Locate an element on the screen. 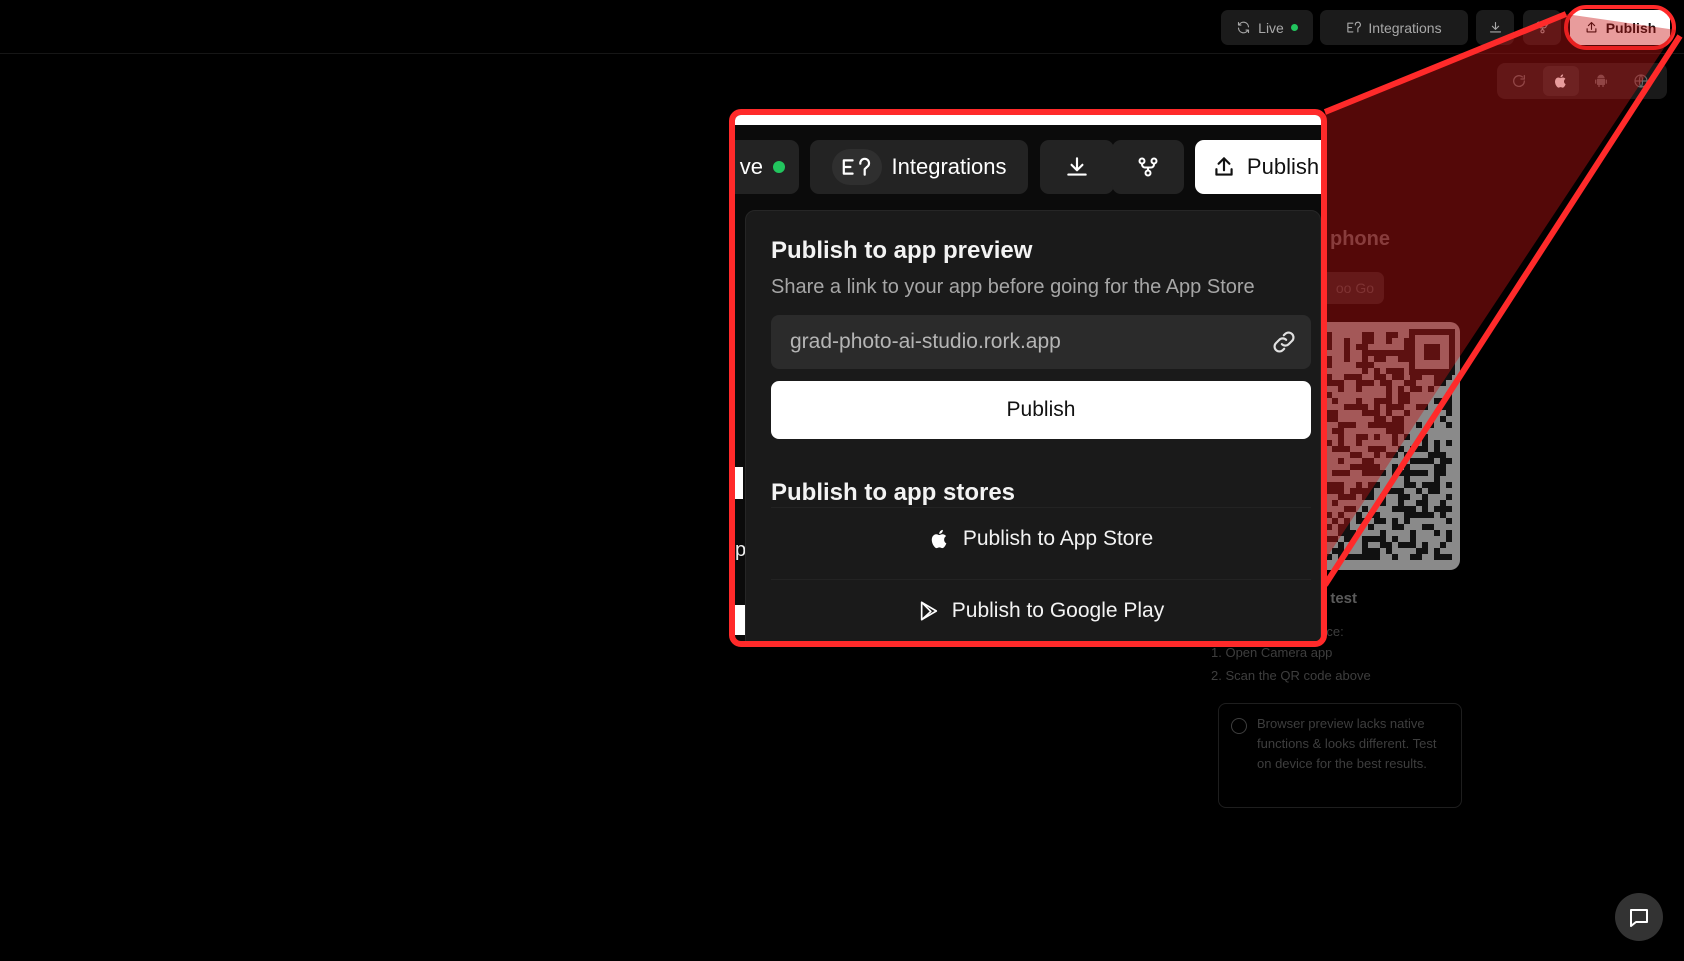  chat-icon is located at coordinates (1639, 918).